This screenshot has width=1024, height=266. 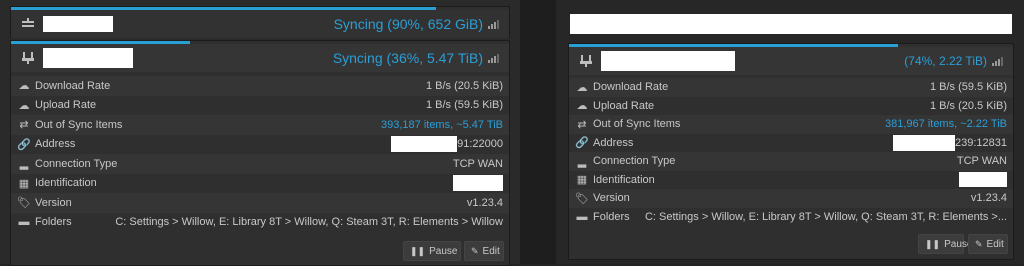 What do you see at coordinates (791, 87) in the screenshot?
I see `row-download-rate: ☁ Download Rate 1 B/s (59.5 KiB)` at bounding box center [791, 87].